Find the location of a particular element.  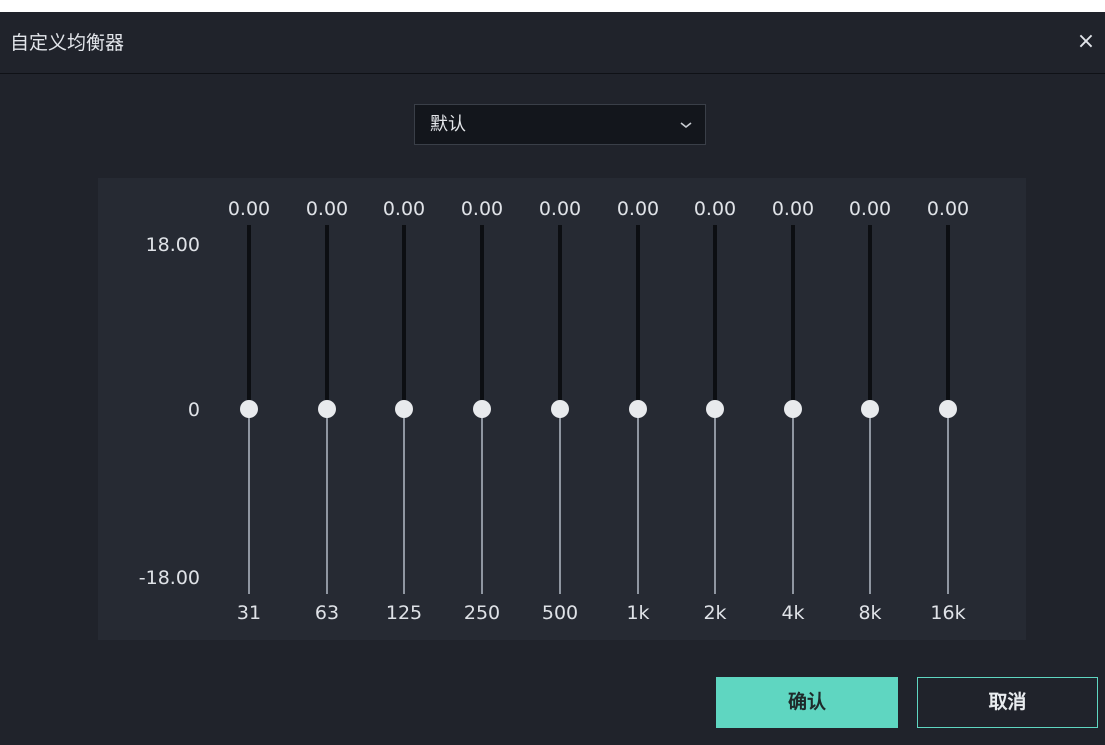

band-frequency-label: 16k is located at coordinates (948, 613).